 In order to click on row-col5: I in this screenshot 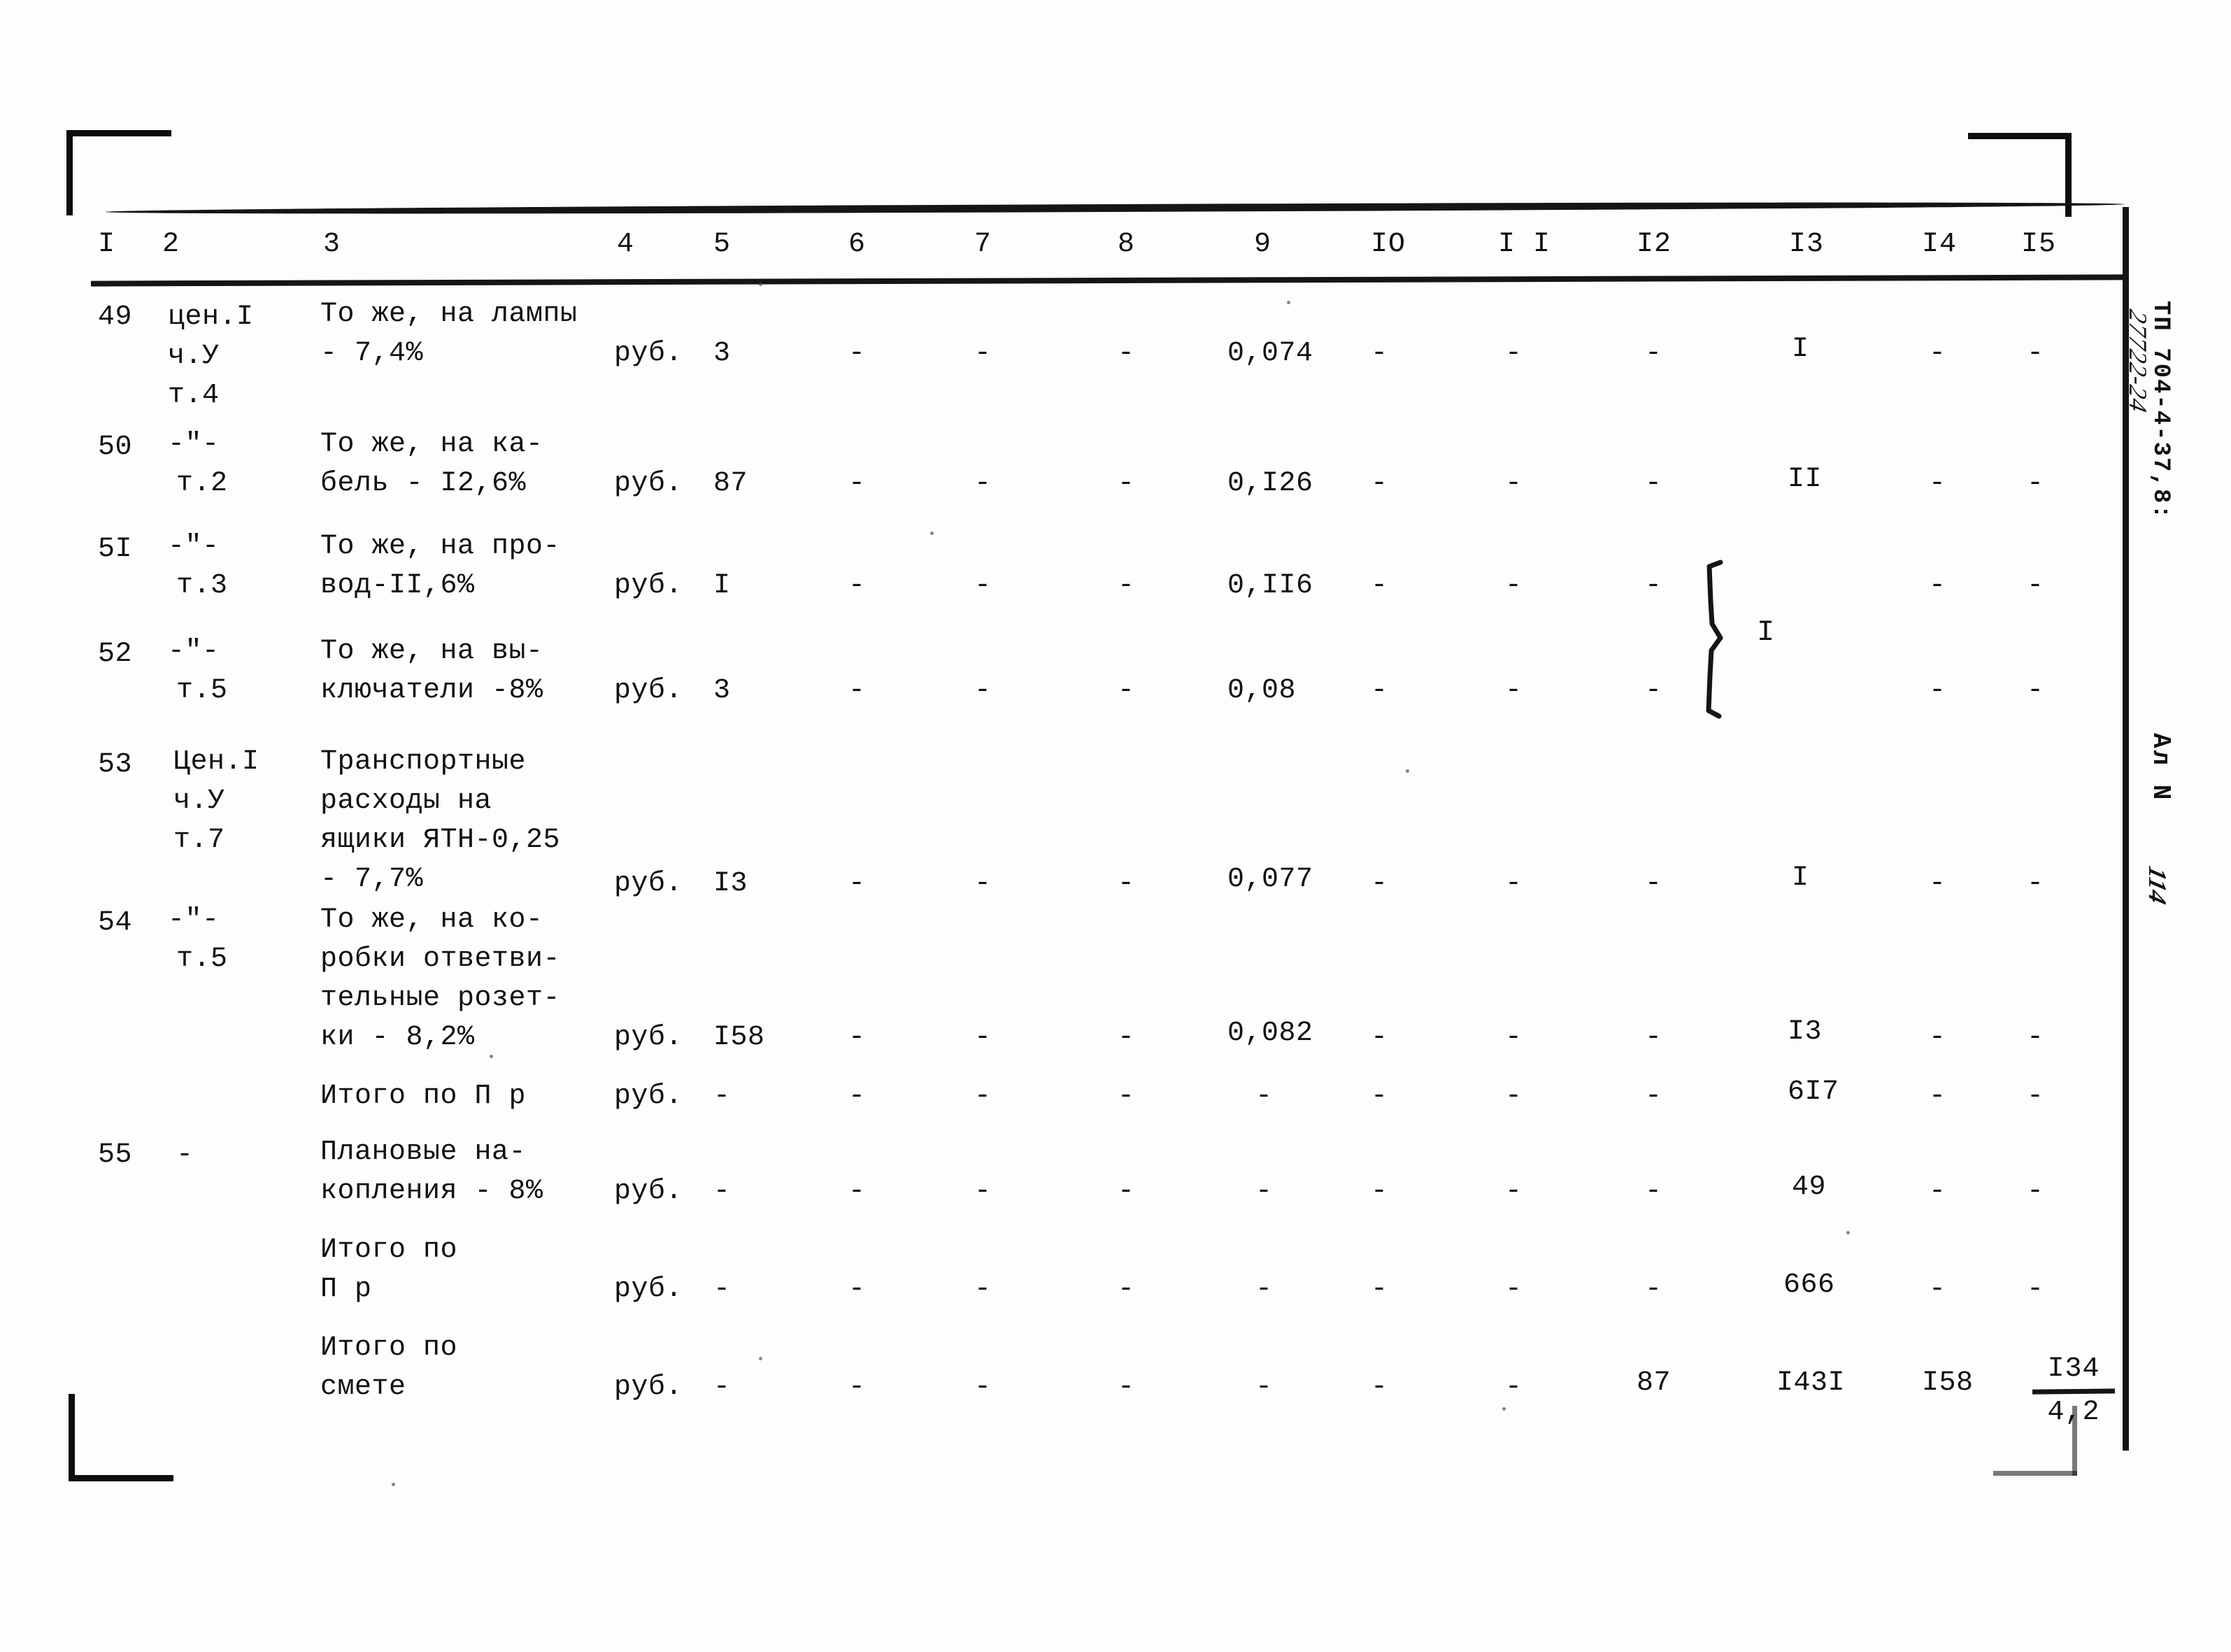, I will do `click(722, 585)`.